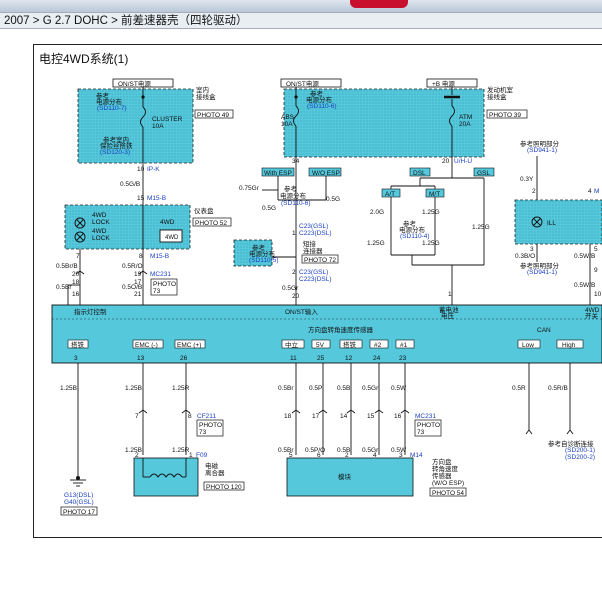 The height and width of the screenshot is (600, 602). I want to click on wire-05br2: 0.5Br, so click(286, 388).